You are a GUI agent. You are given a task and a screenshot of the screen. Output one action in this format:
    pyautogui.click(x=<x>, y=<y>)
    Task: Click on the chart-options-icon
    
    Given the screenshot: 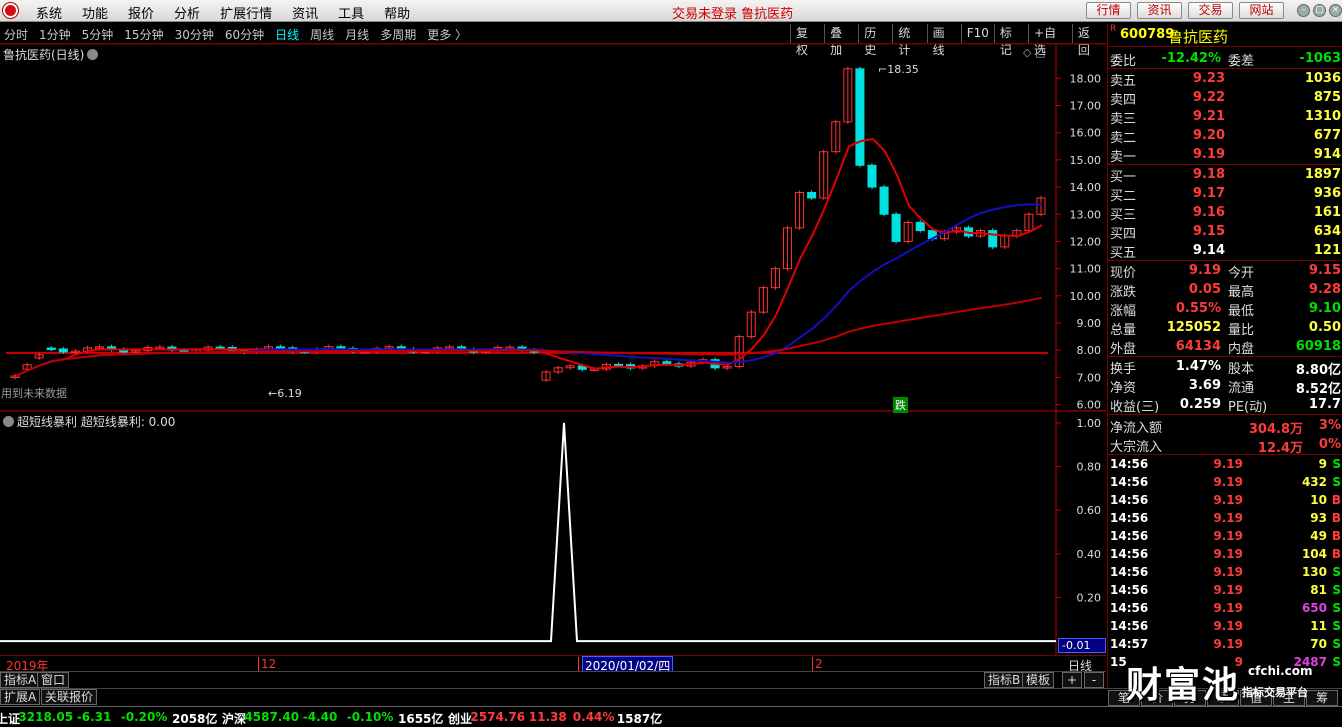 What is the action you would take?
    pyautogui.click(x=93, y=54)
    